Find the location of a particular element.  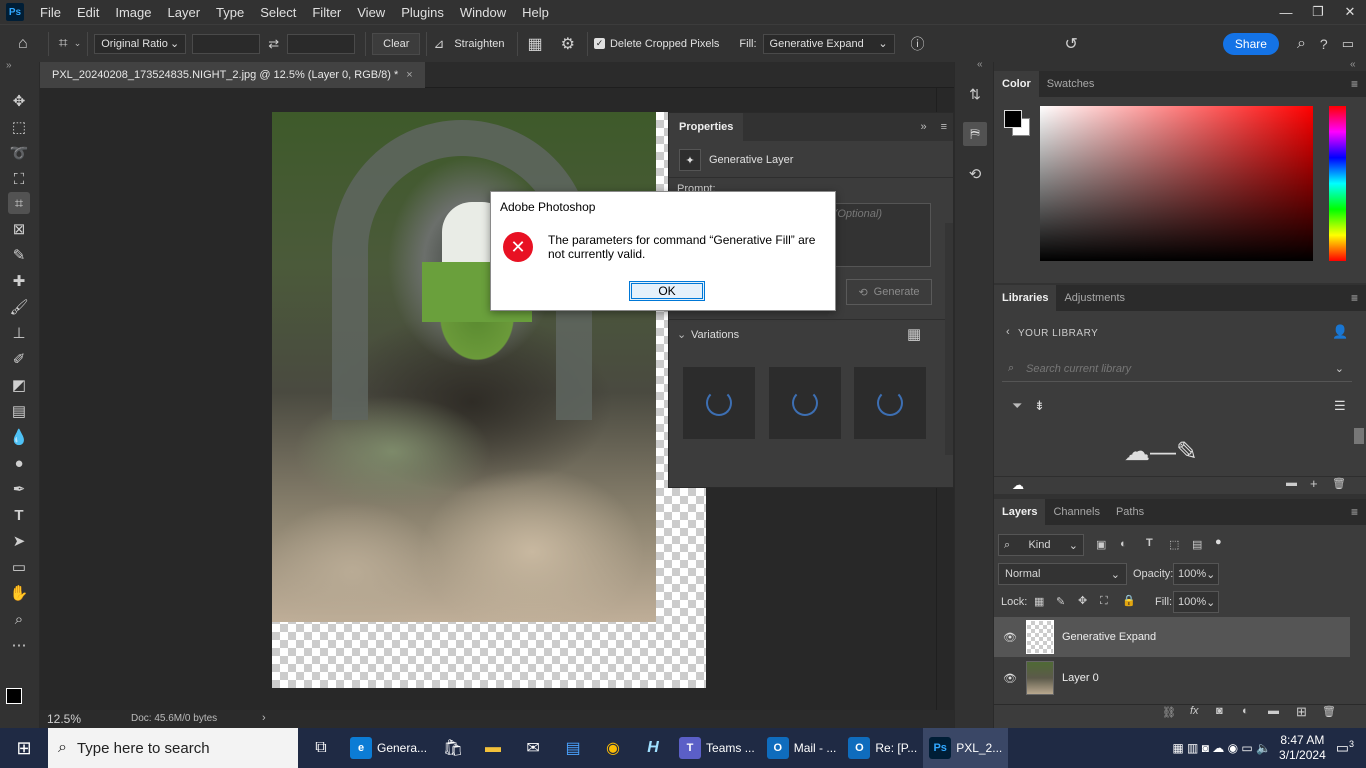

menu-file: File is located at coordinates (50, 12).